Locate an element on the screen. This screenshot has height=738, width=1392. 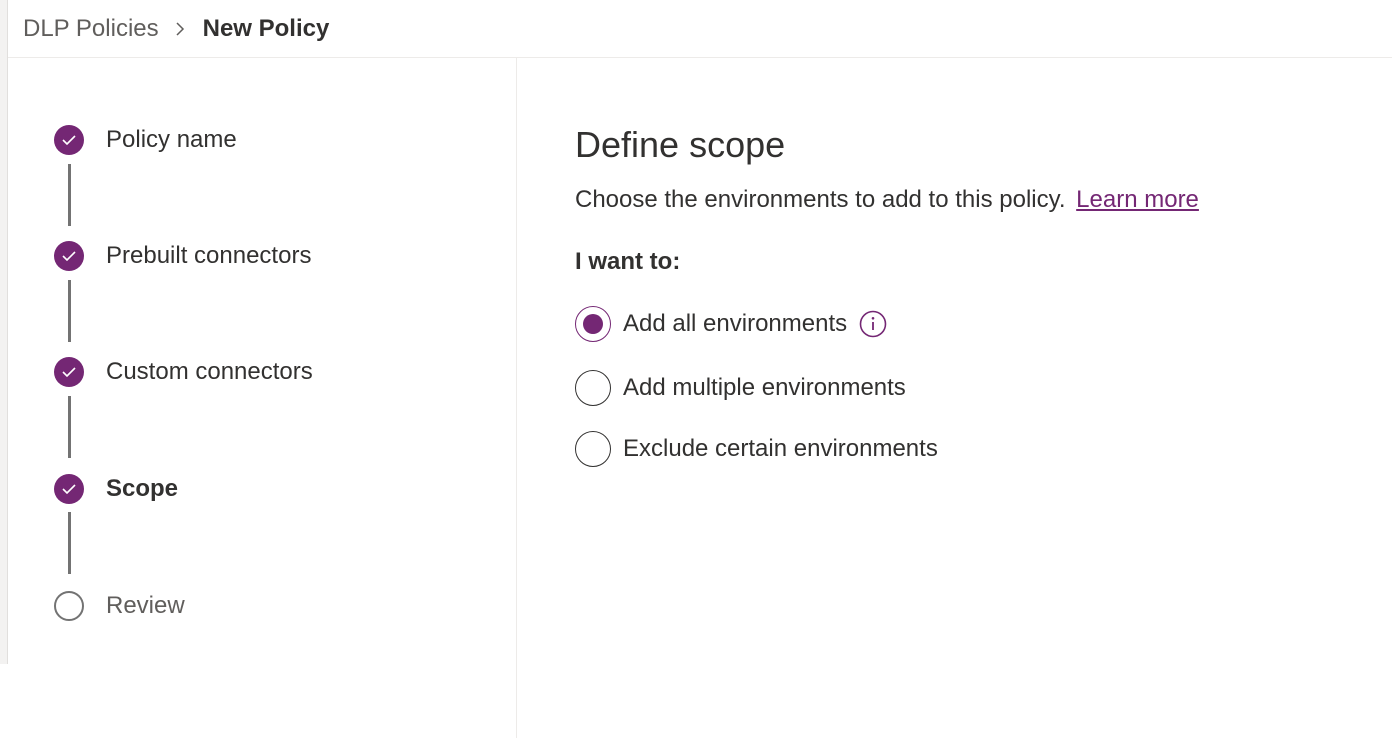
radio-label: Add all environments is located at coordinates (735, 323).